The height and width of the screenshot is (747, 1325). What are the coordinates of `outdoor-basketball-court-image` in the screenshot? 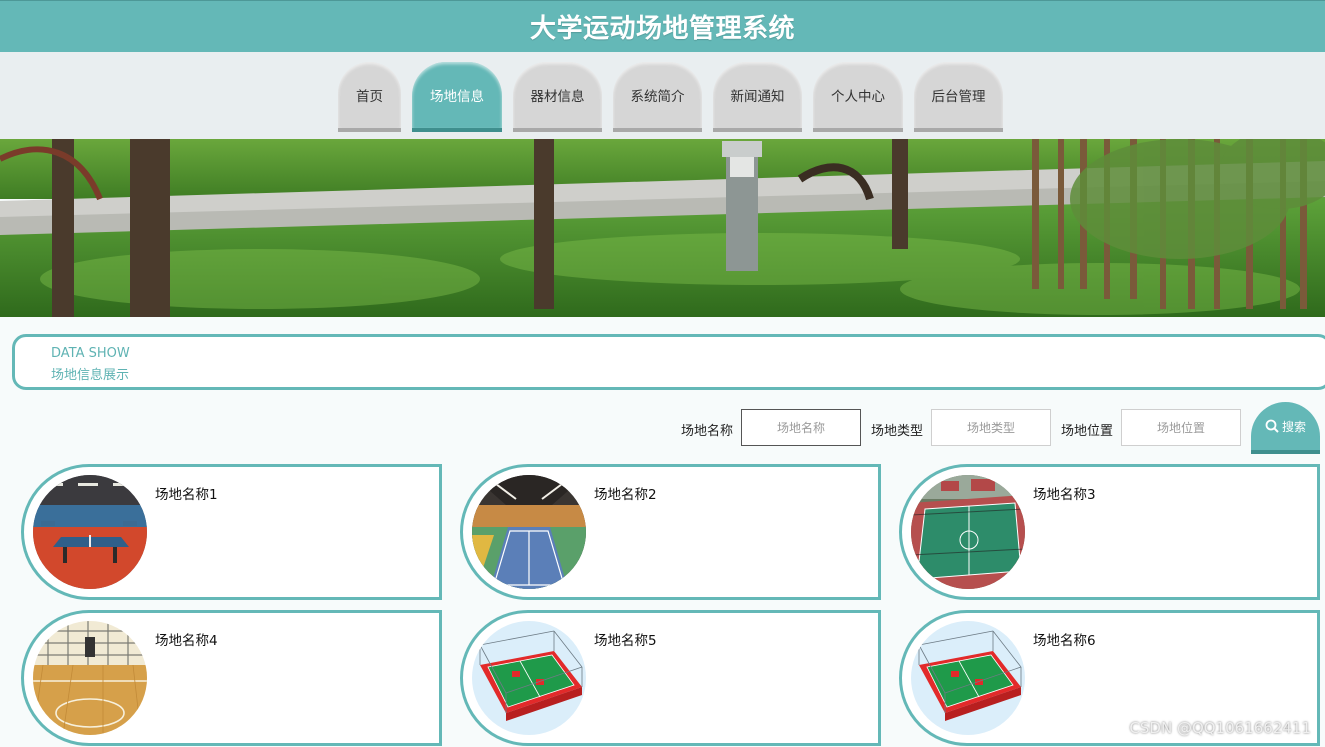 It's located at (968, 532).